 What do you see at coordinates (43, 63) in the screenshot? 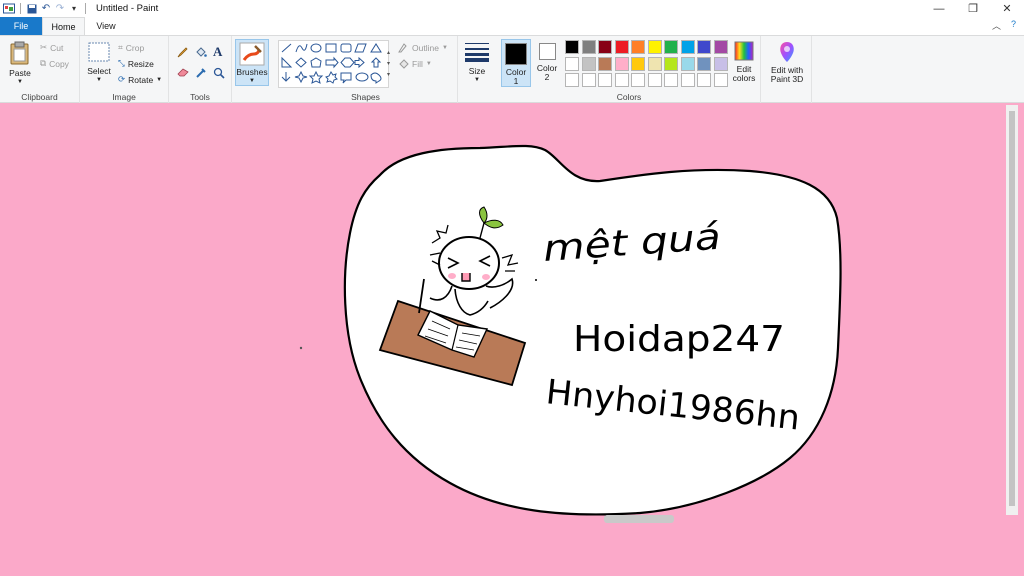
I see `copy-icon: ⧉` at bounding box center [43, 63].